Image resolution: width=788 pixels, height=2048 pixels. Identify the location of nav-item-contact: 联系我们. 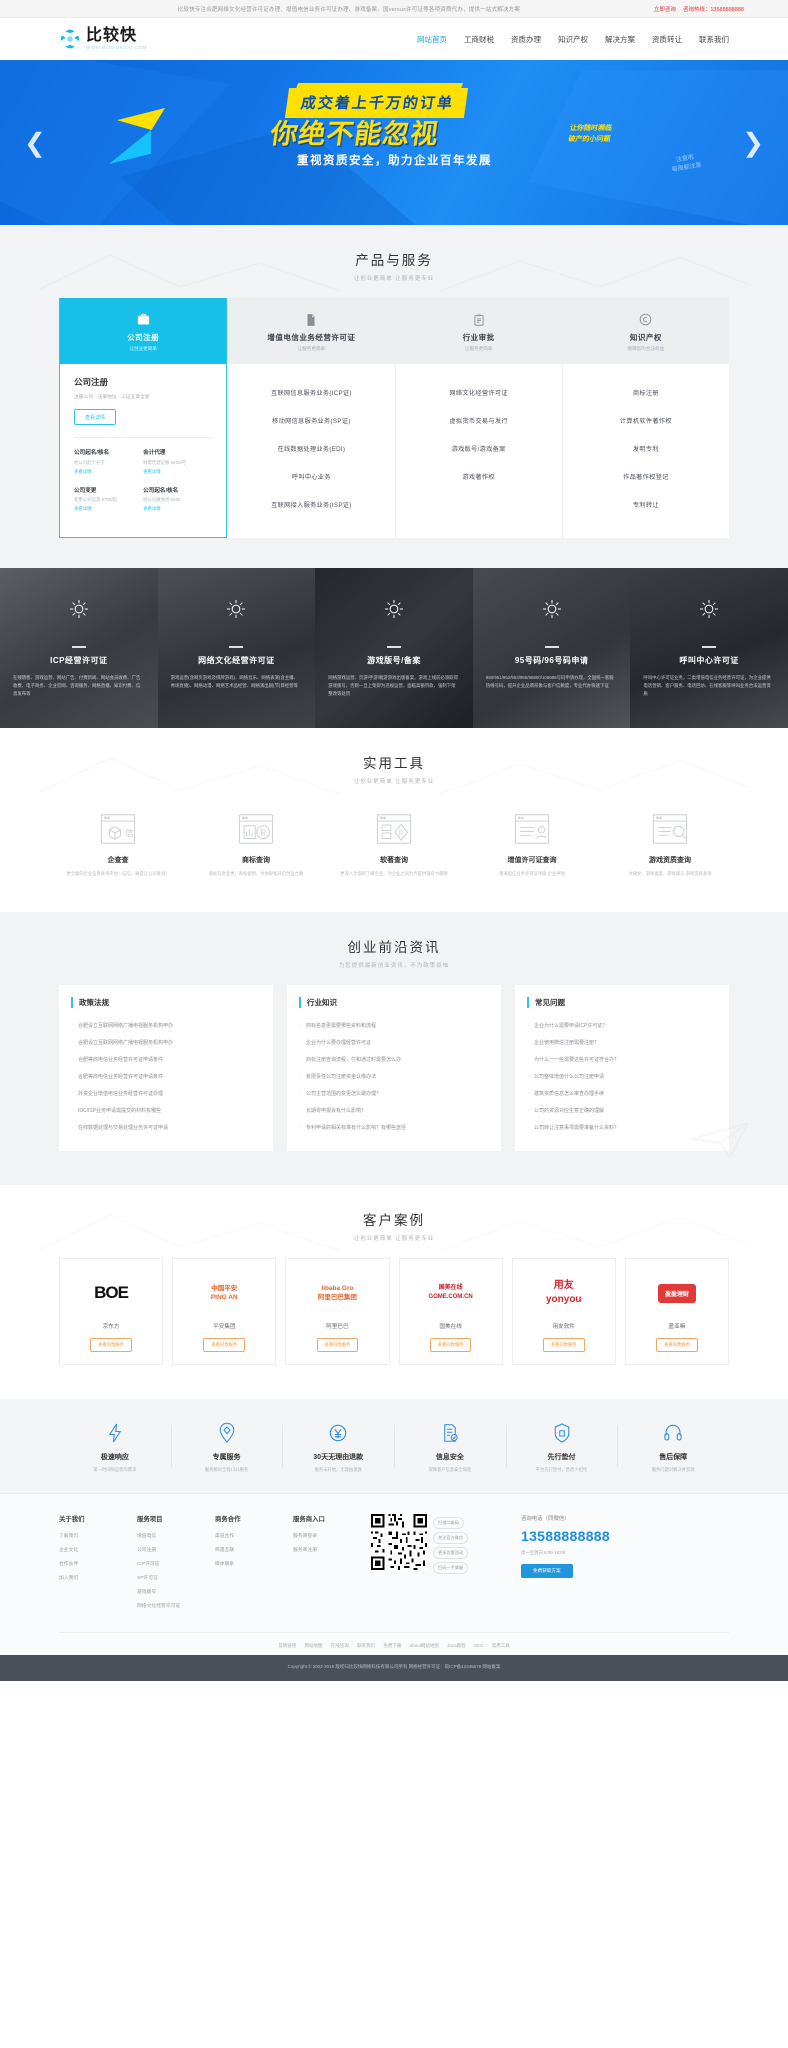
(714, 39).